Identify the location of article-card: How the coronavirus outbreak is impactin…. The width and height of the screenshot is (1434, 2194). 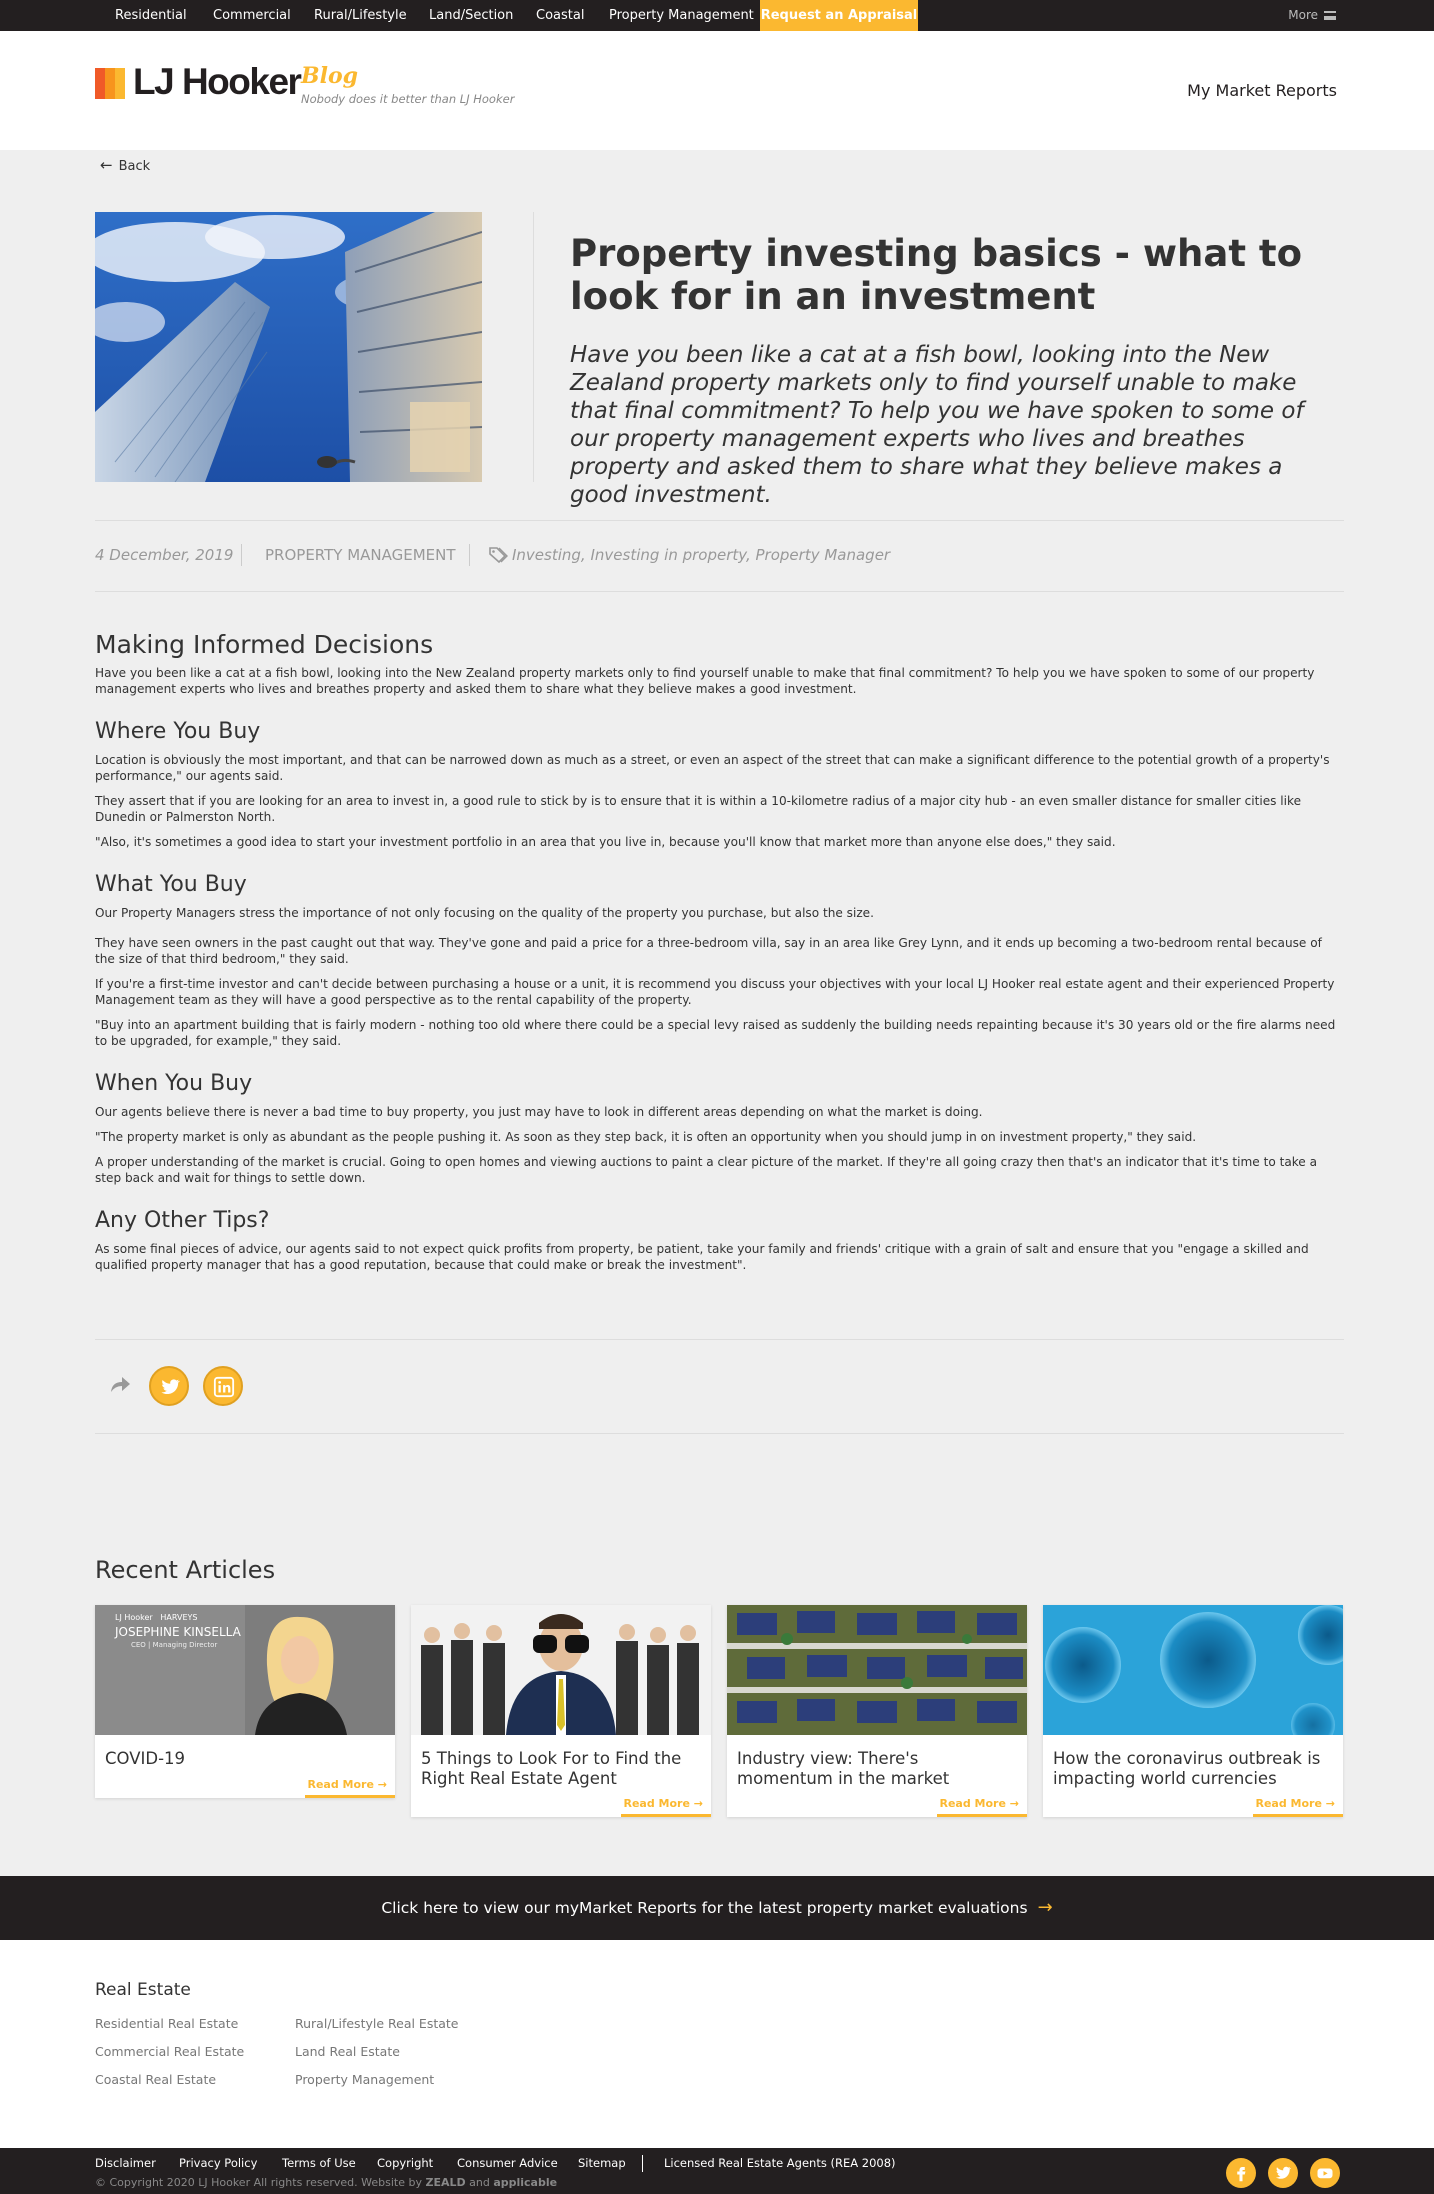
(1193, 1711).